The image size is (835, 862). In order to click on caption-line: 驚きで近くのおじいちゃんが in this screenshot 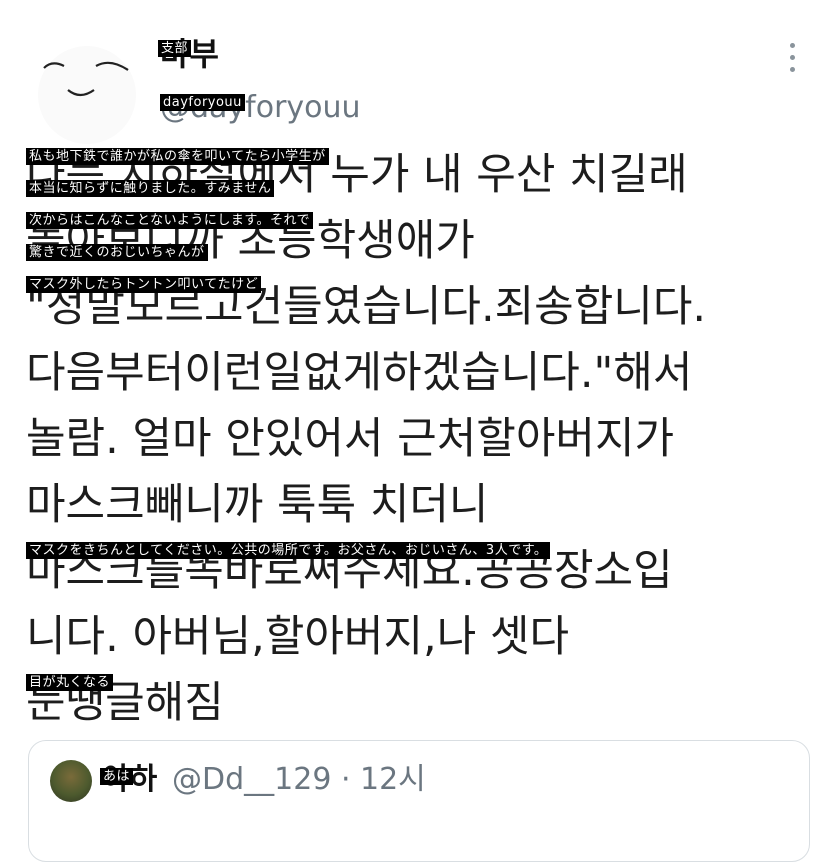, I will do `click(117, 252)`.